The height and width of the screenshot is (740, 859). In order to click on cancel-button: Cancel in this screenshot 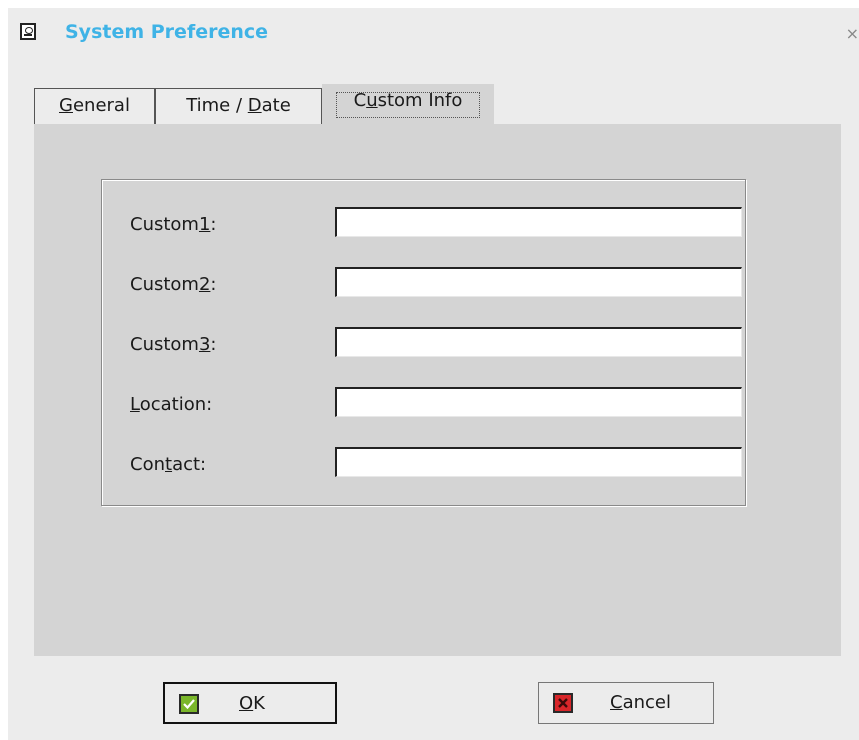, I will do `click(626, 703)`.